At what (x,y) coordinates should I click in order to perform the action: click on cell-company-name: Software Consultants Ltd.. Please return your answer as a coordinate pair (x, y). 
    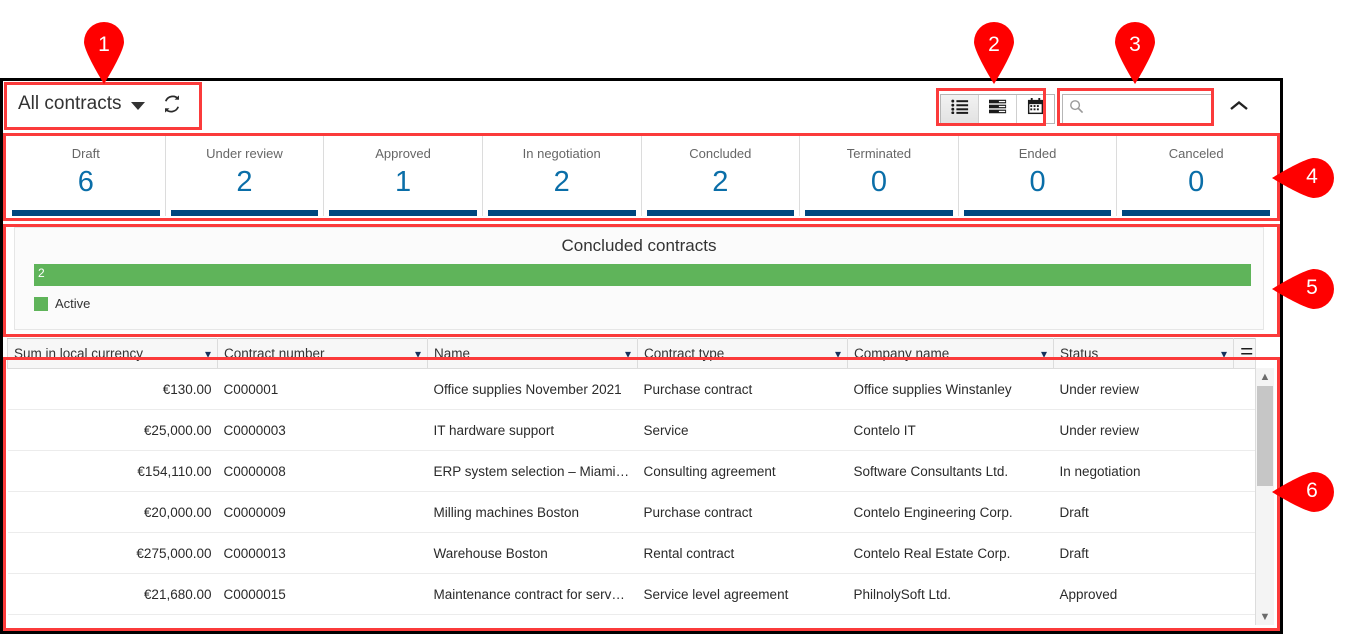
    Looking at the image, I should click on (950, 471).